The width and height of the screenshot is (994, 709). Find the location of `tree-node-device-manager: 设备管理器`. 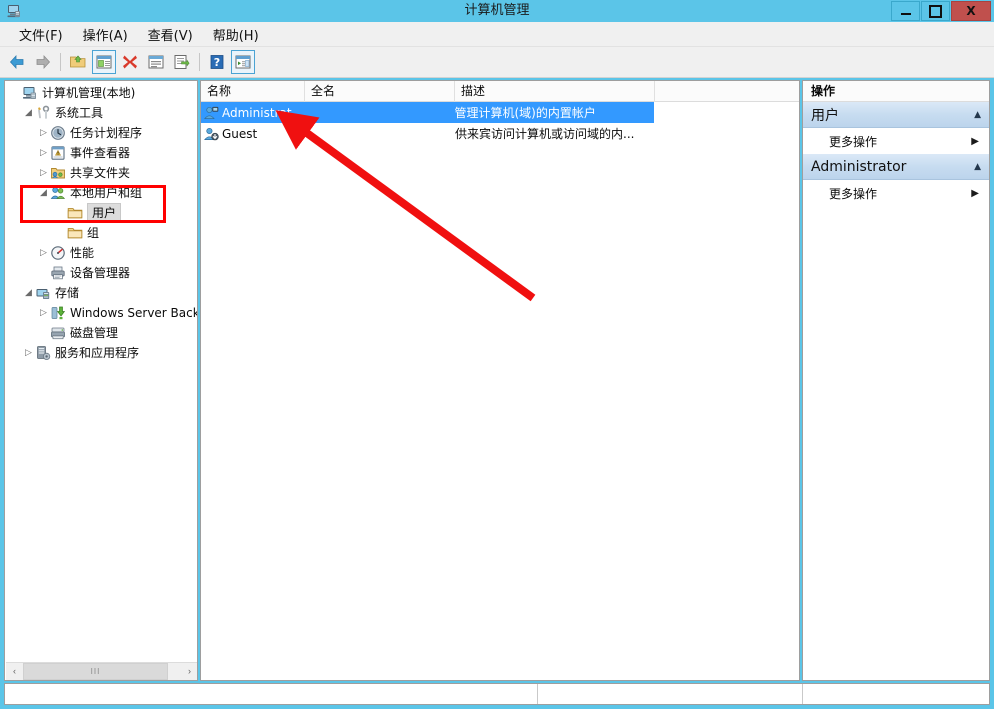

tree-node-device-manager: 设备管理器 is located at coordinates (101, 273).